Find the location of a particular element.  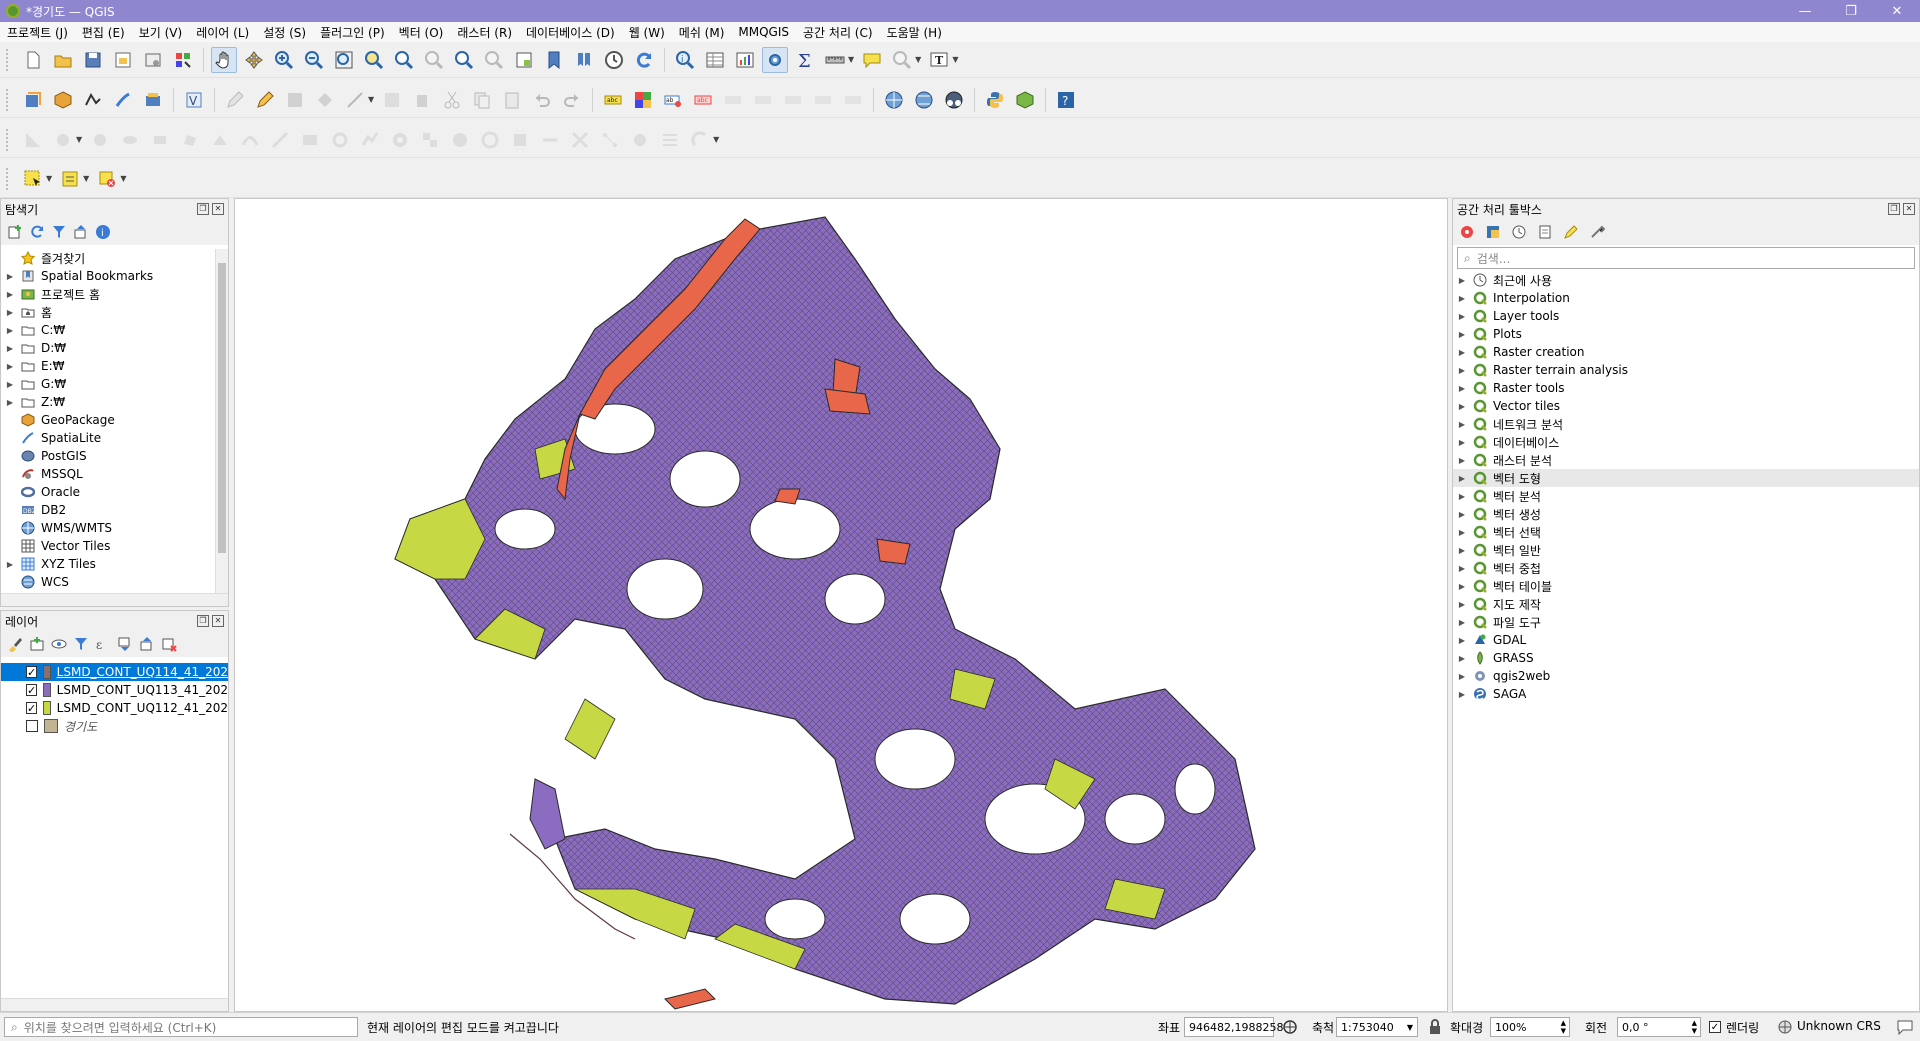

modify-attributes-icon is located at coordinates (392, 100).